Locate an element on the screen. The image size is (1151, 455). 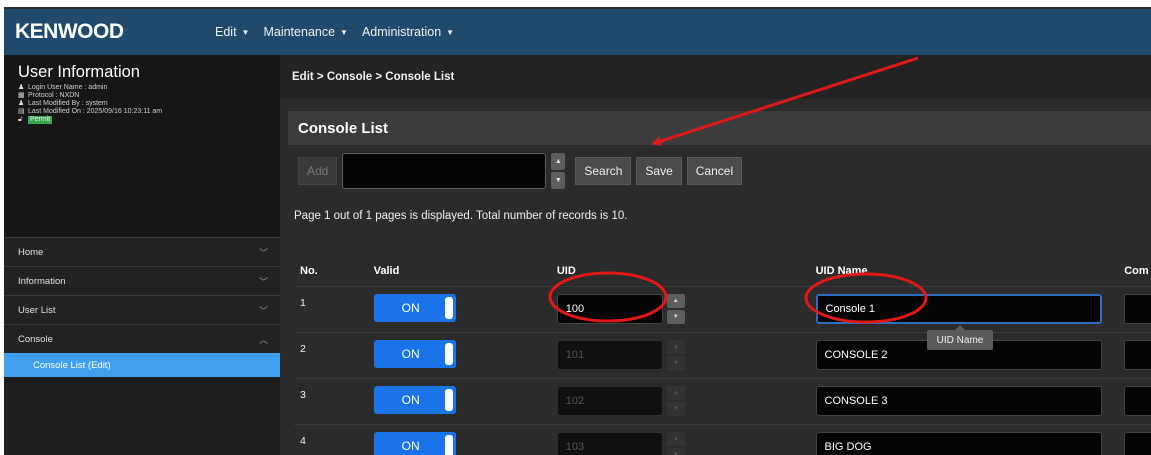
menu-administration: Administration ▼ is located at coordinates (408, 32).